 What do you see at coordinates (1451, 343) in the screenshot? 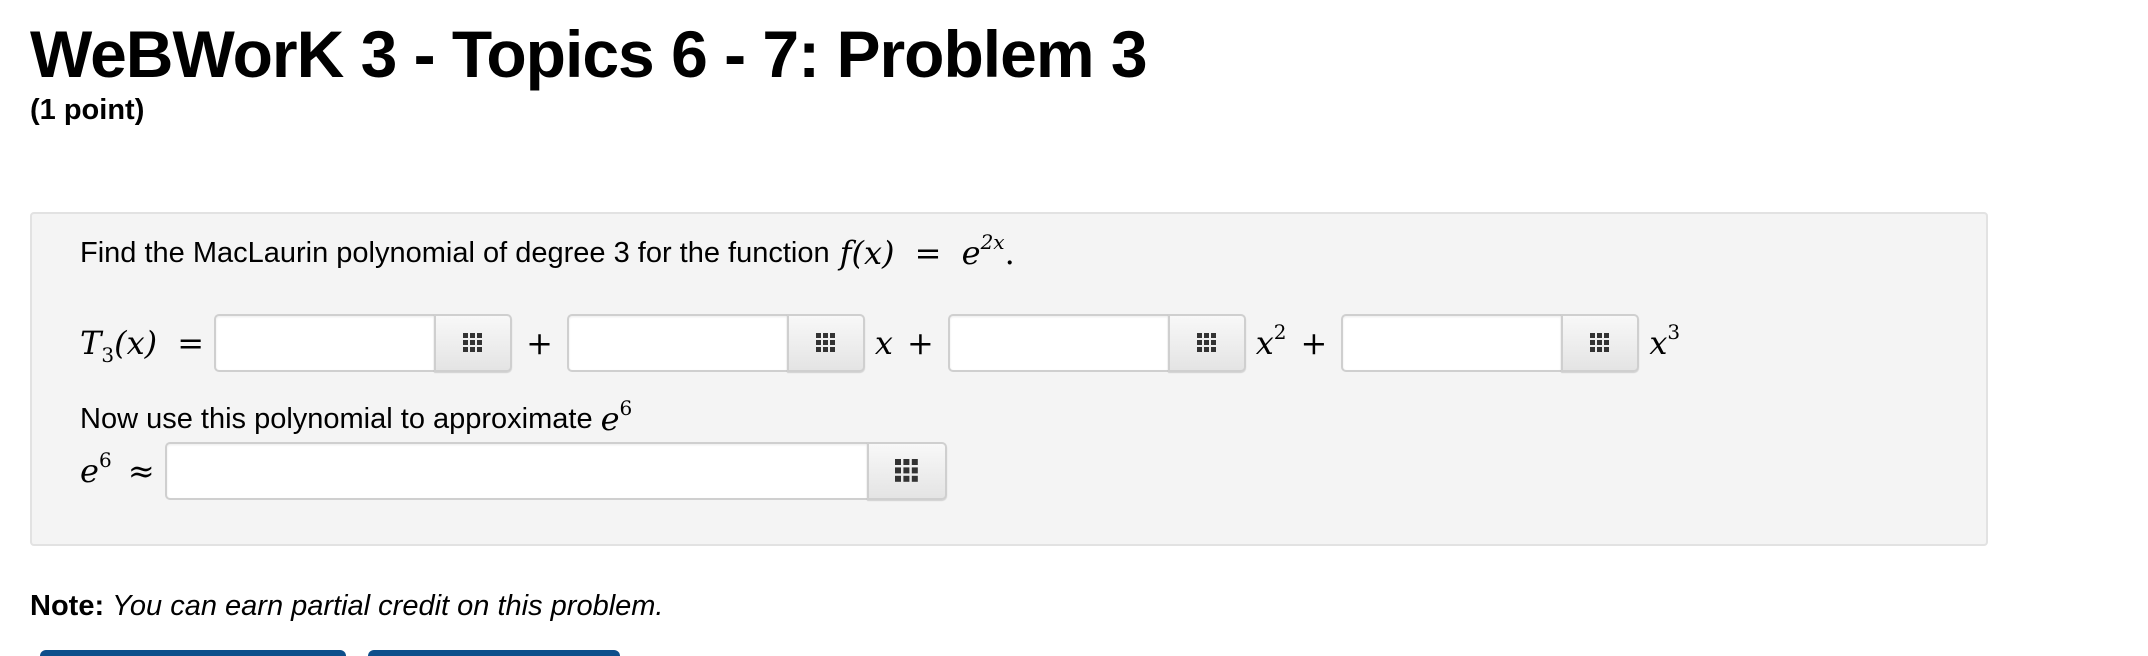
I see `answer-input-x3-coefficient` at bounding box center [1451, 343].